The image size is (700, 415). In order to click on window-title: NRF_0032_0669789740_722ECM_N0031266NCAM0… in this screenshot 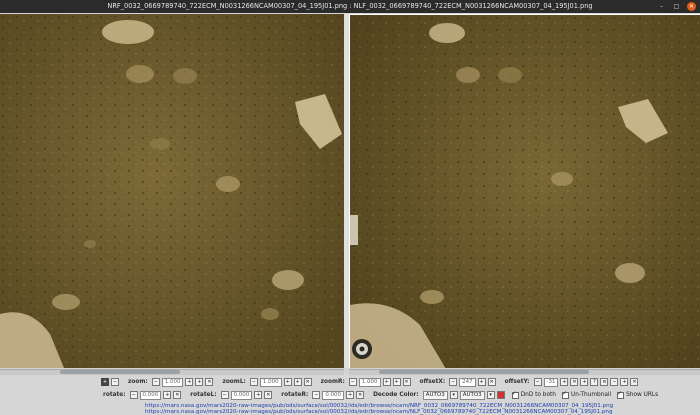, I will do `click(350, 6)`.